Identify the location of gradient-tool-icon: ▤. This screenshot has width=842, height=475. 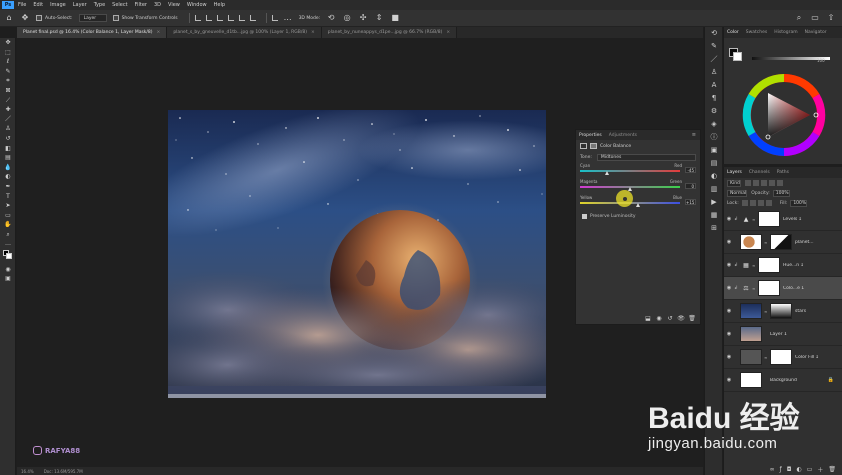
(8, 158).